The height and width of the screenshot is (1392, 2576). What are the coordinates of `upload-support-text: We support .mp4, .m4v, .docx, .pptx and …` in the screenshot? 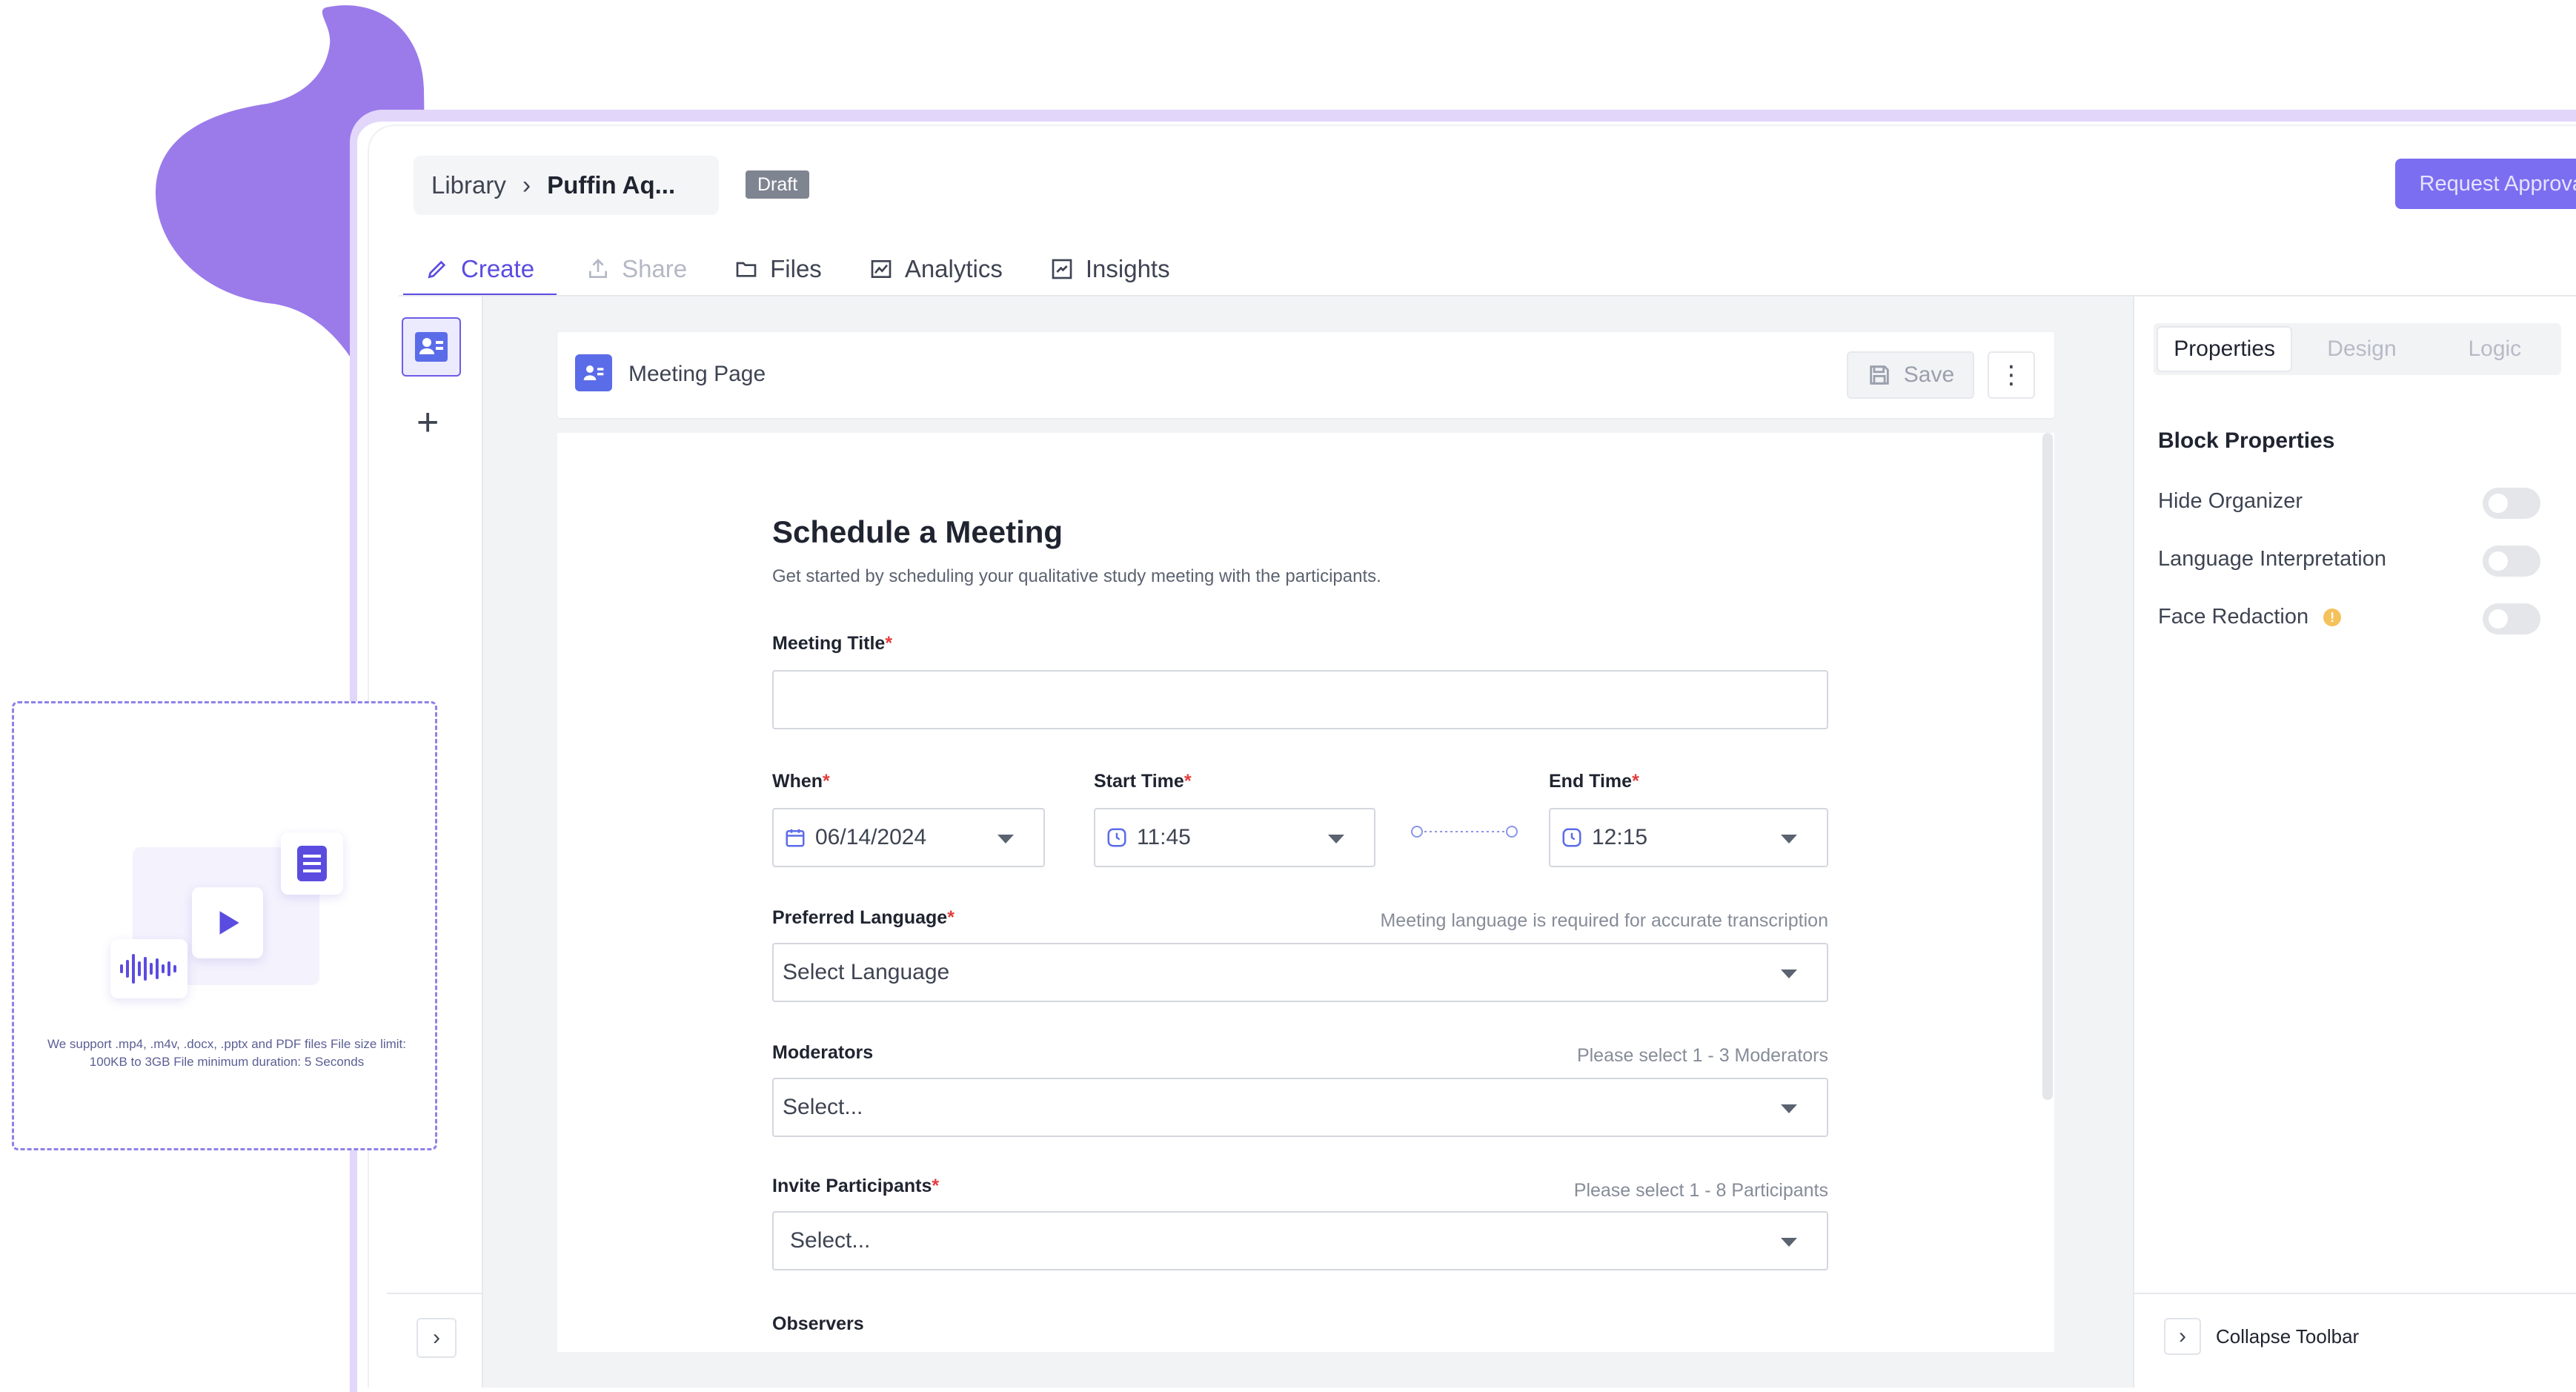 It's located at (227, 1053).